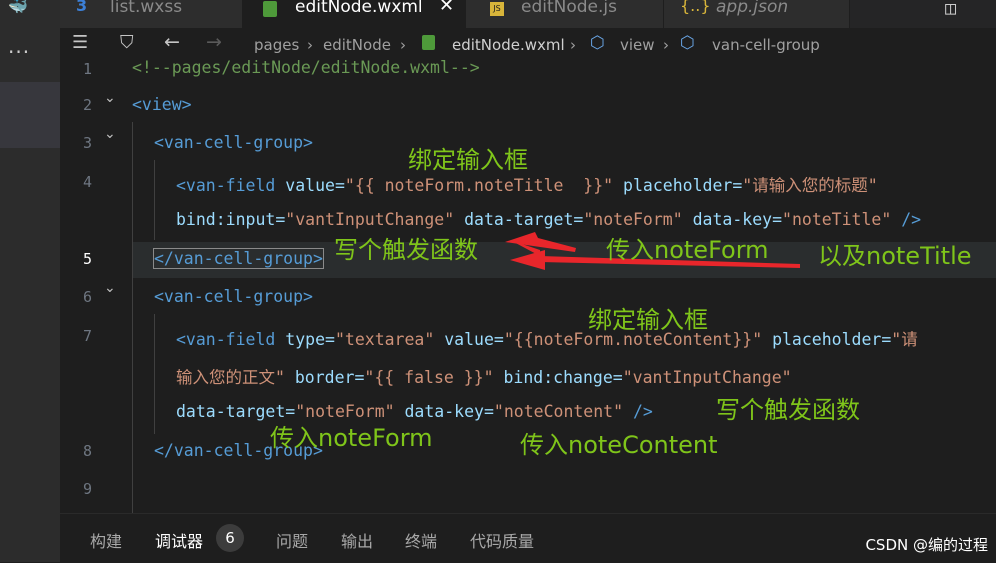  Describe the element at coordinates (895, 256) in the screenshot. I see `annotation-and-notetitle: 以及noteTitle` at that location.